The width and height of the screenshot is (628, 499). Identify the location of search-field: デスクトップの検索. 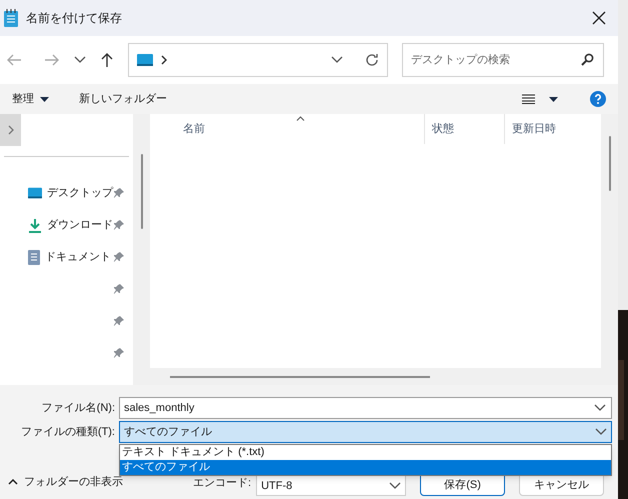
(503, 60).